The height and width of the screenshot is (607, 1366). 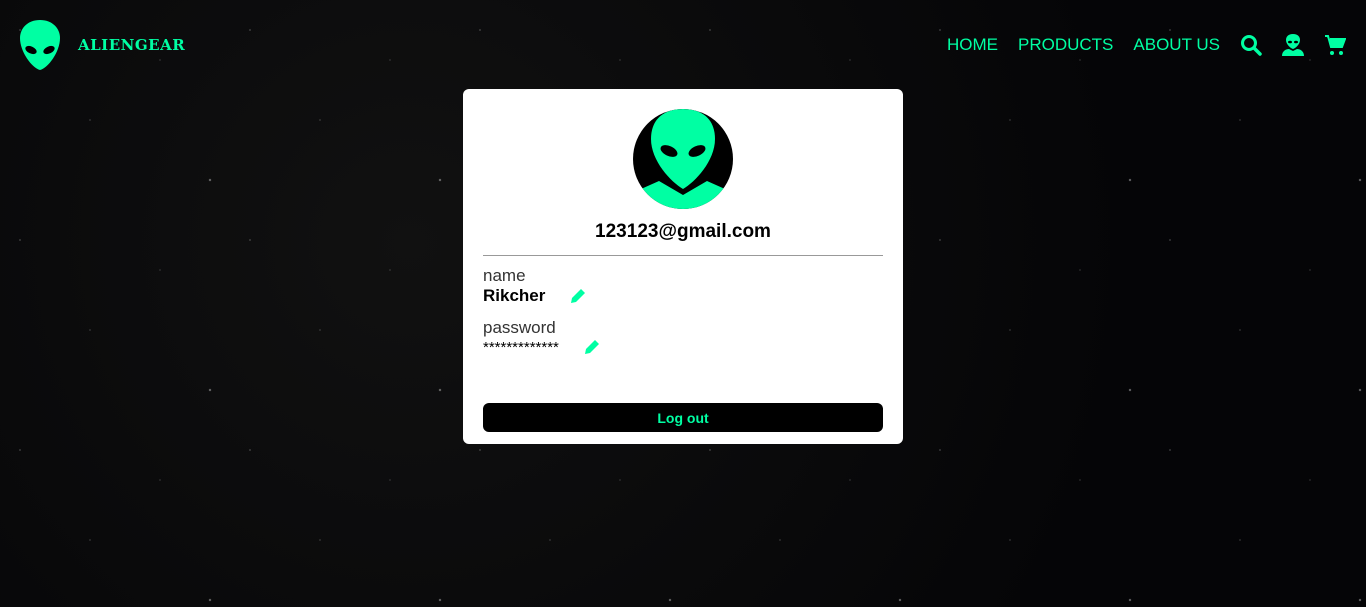 What do you see at coordinates (1251, 45) in the screenshot?
I see `search-icon` at bounding box center [1251, 45].